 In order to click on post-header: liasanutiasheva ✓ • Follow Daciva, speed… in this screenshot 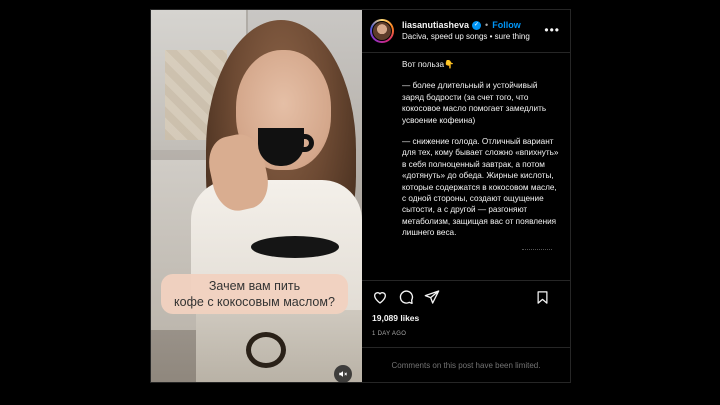, I will do `click(466, 31)`.